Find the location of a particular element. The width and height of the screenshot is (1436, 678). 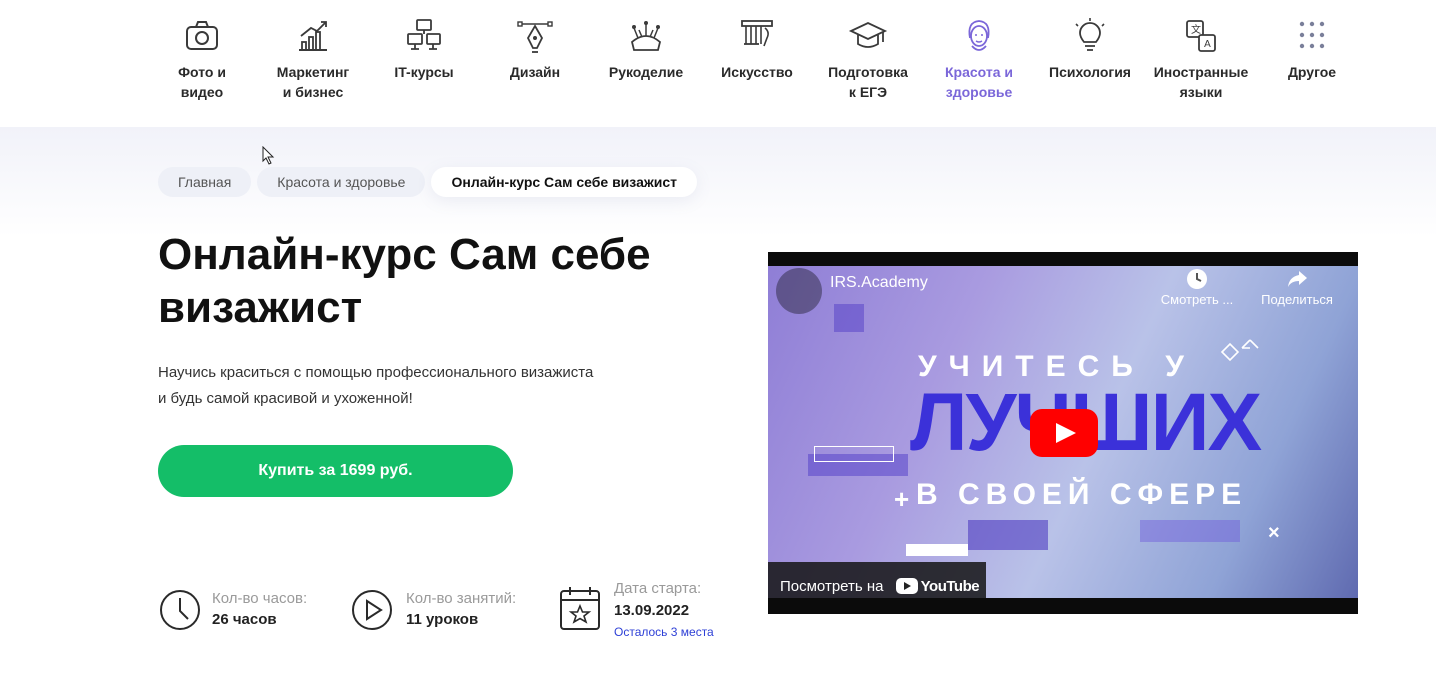

description-line: и будь самой красивой и ухоженной! is located at coordinates (285, 398).